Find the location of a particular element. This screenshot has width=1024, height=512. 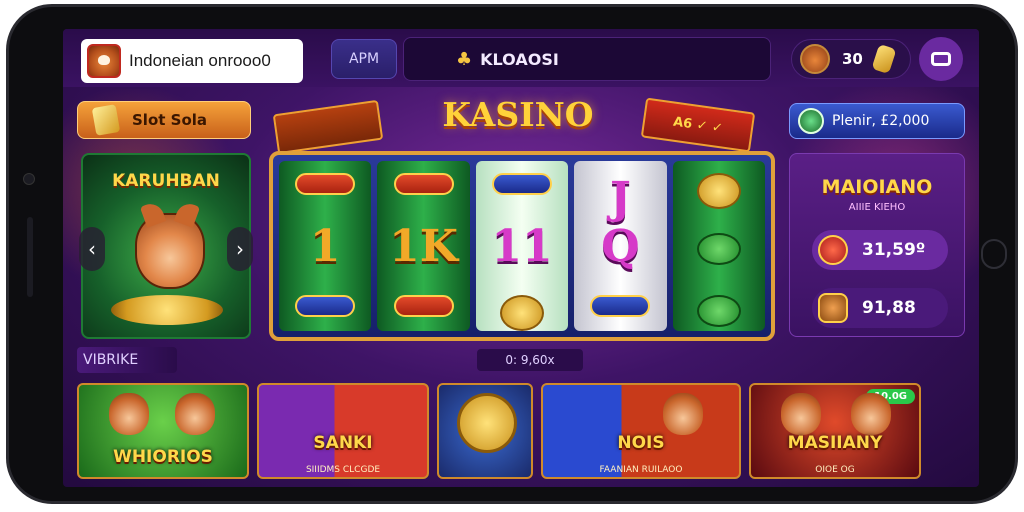

top-bar: Indoneian onrooo0 APM ♣ KLOAOSI 30 is located at coordinates (521, 58).